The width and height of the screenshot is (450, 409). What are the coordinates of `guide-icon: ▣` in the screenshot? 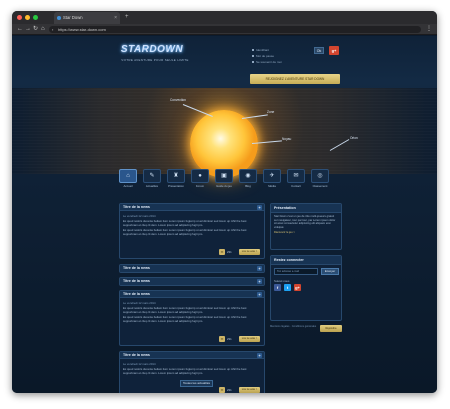 It's located at (224, 176).